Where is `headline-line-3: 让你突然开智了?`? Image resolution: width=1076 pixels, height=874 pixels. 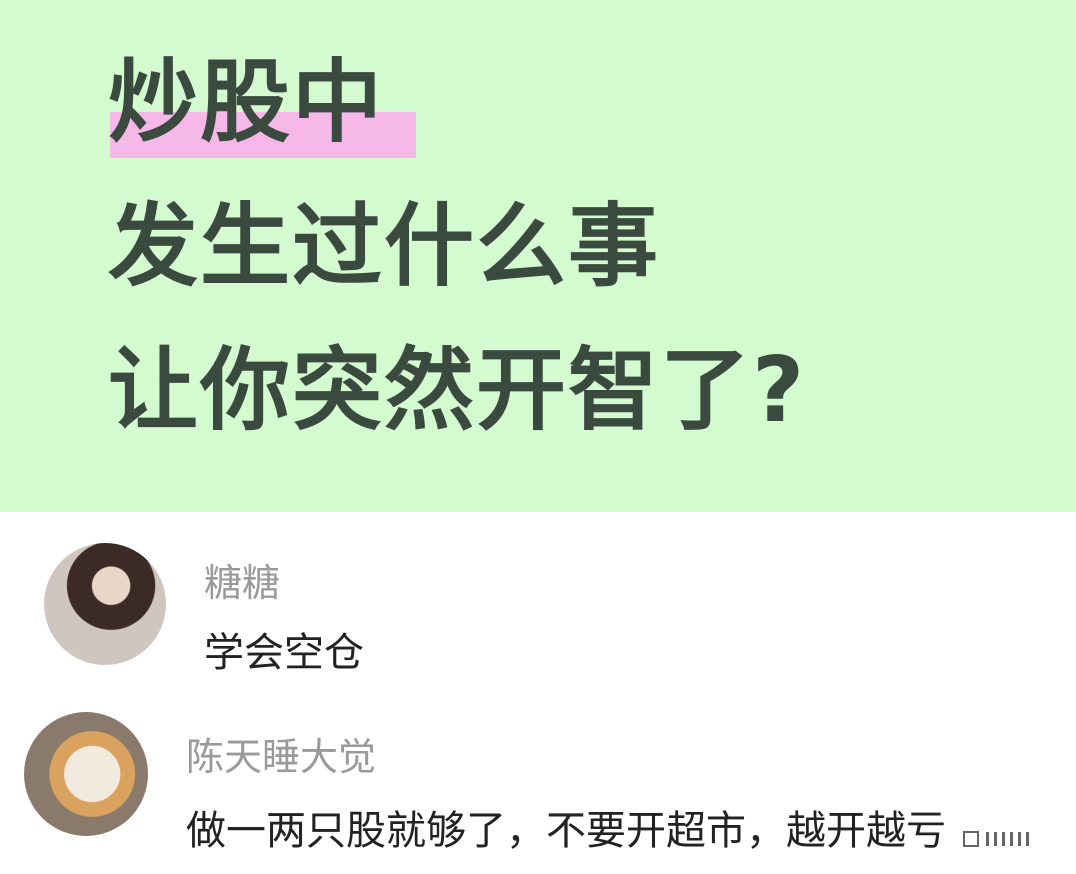 headline-line-3: 让你突然开智了? is located at coordinates (457, 390).